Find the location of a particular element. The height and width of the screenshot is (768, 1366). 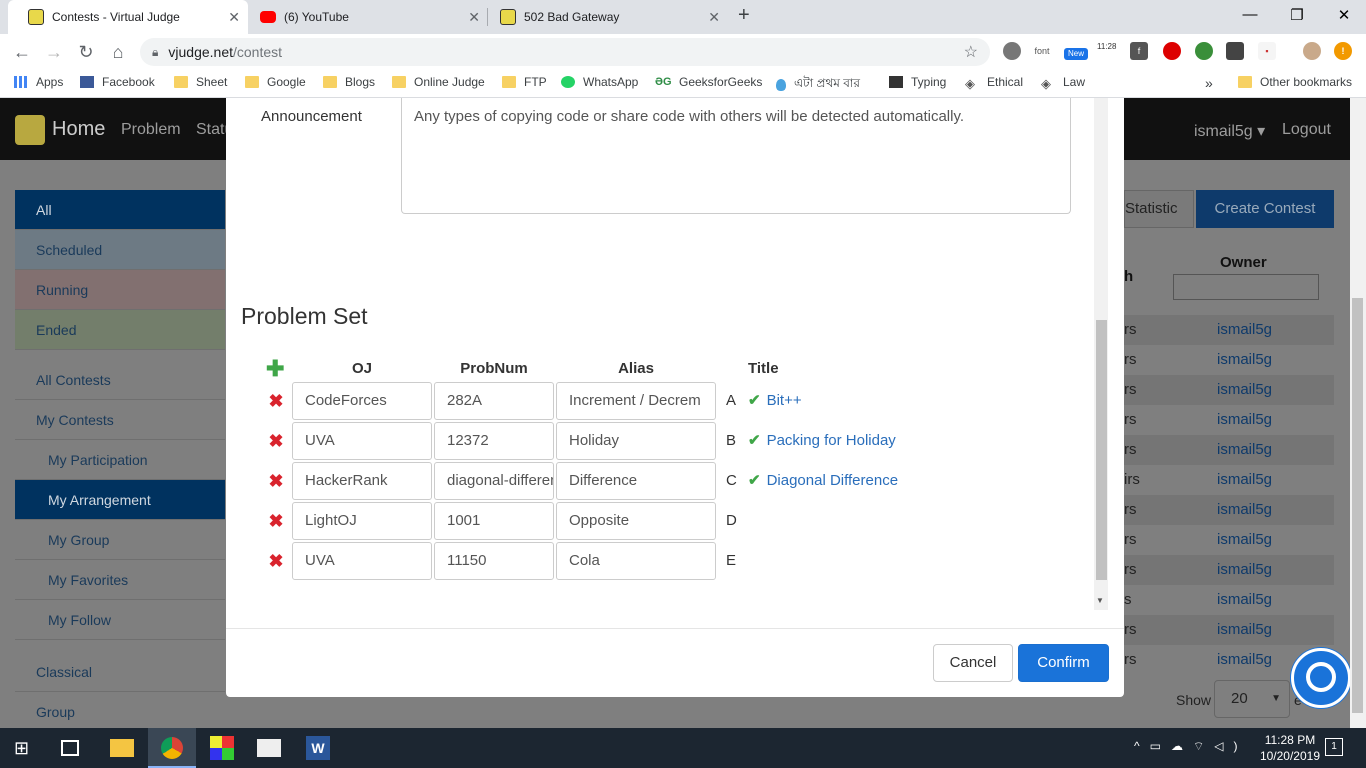

problem-title-link: ✔ Packing for Holiday is located at coordinates (822, 441).